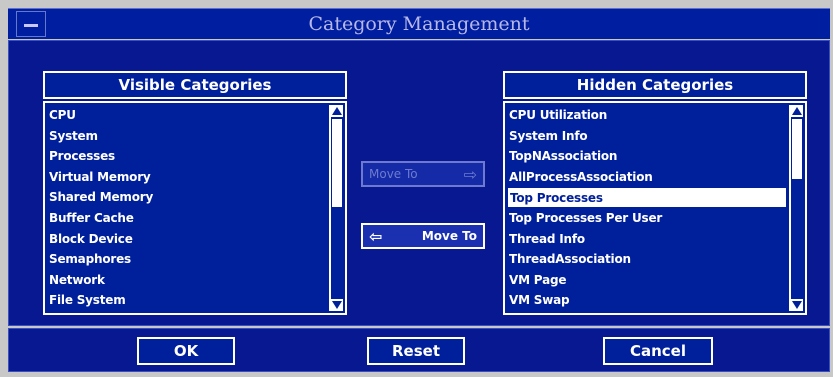  What do you see at coordinates (647, 218) in the screenshot?
I see `hidden-category-list-item: Top Processes Per User` at bounding box center [647, 218].